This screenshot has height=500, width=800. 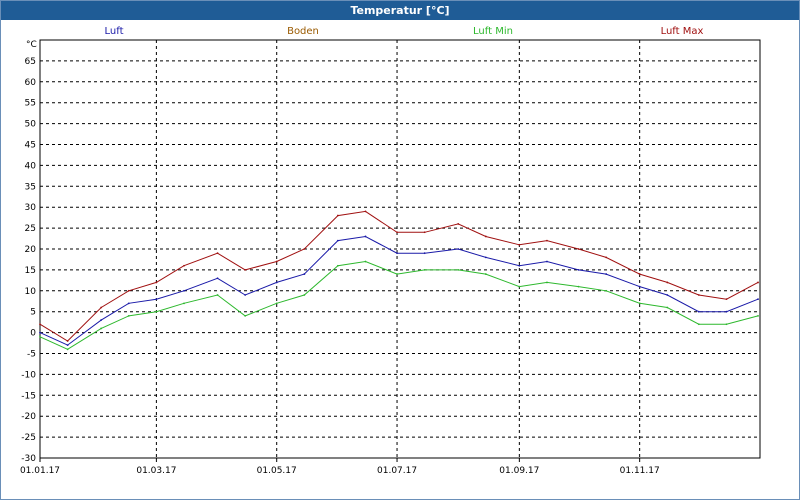 I want to click on x-tick-label: 01.03.17, so click(x=156, y=471).